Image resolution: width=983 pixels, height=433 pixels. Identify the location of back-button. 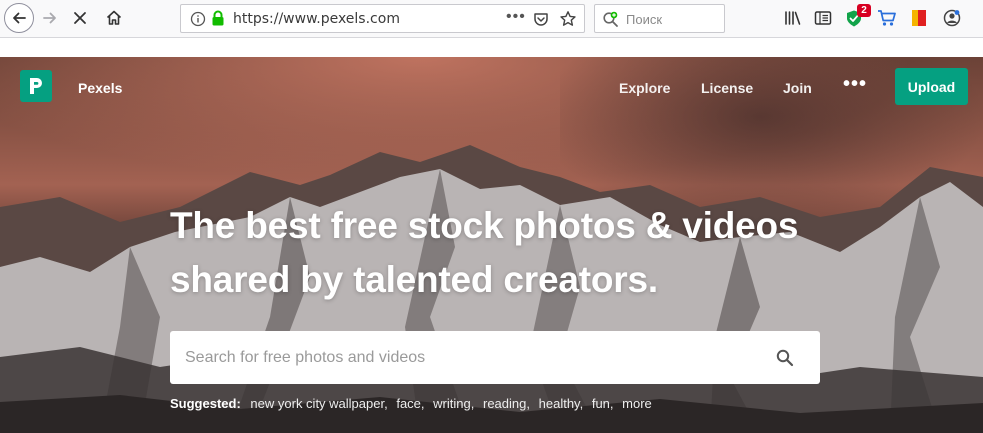
(19, 18).